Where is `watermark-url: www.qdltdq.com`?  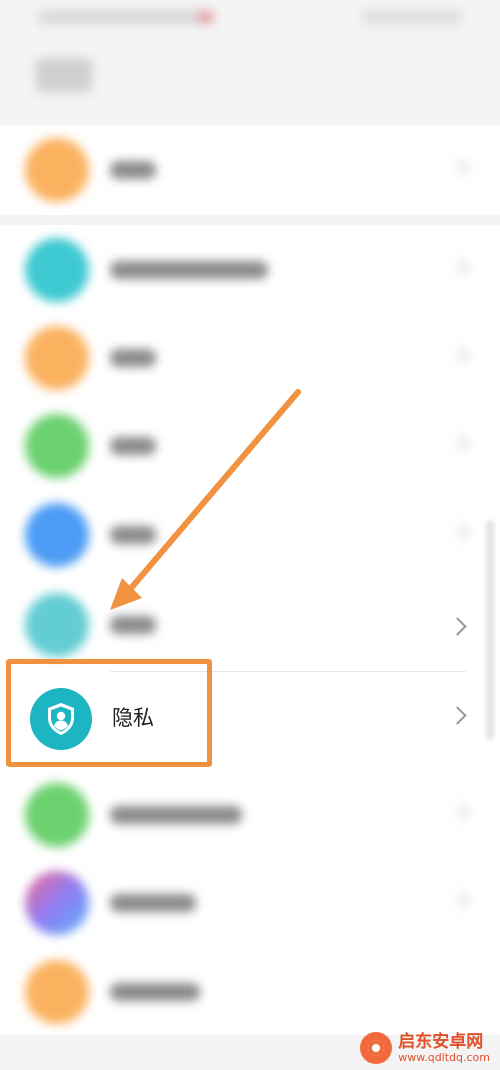 watermark-url: www.qdltdq.com is located at coordinates (444, 1057).